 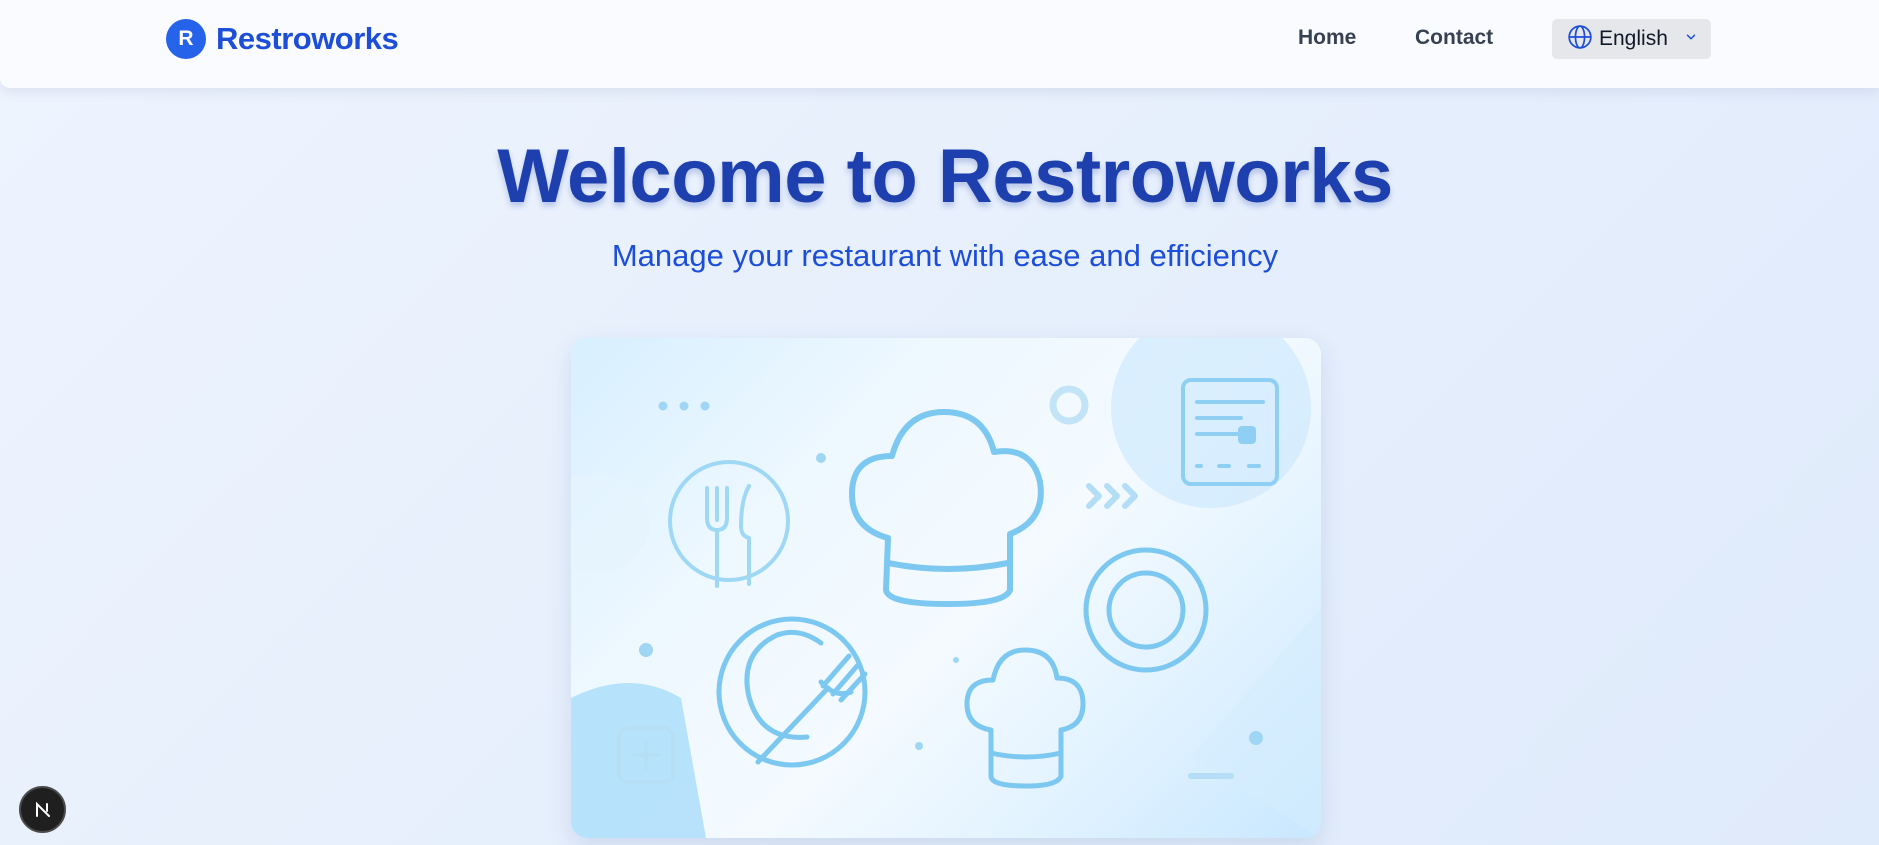 What do you see at coordinates (307, 38) in the screenshot?
I see `brand-name: Restroworks` at bounding box center [307, 38].